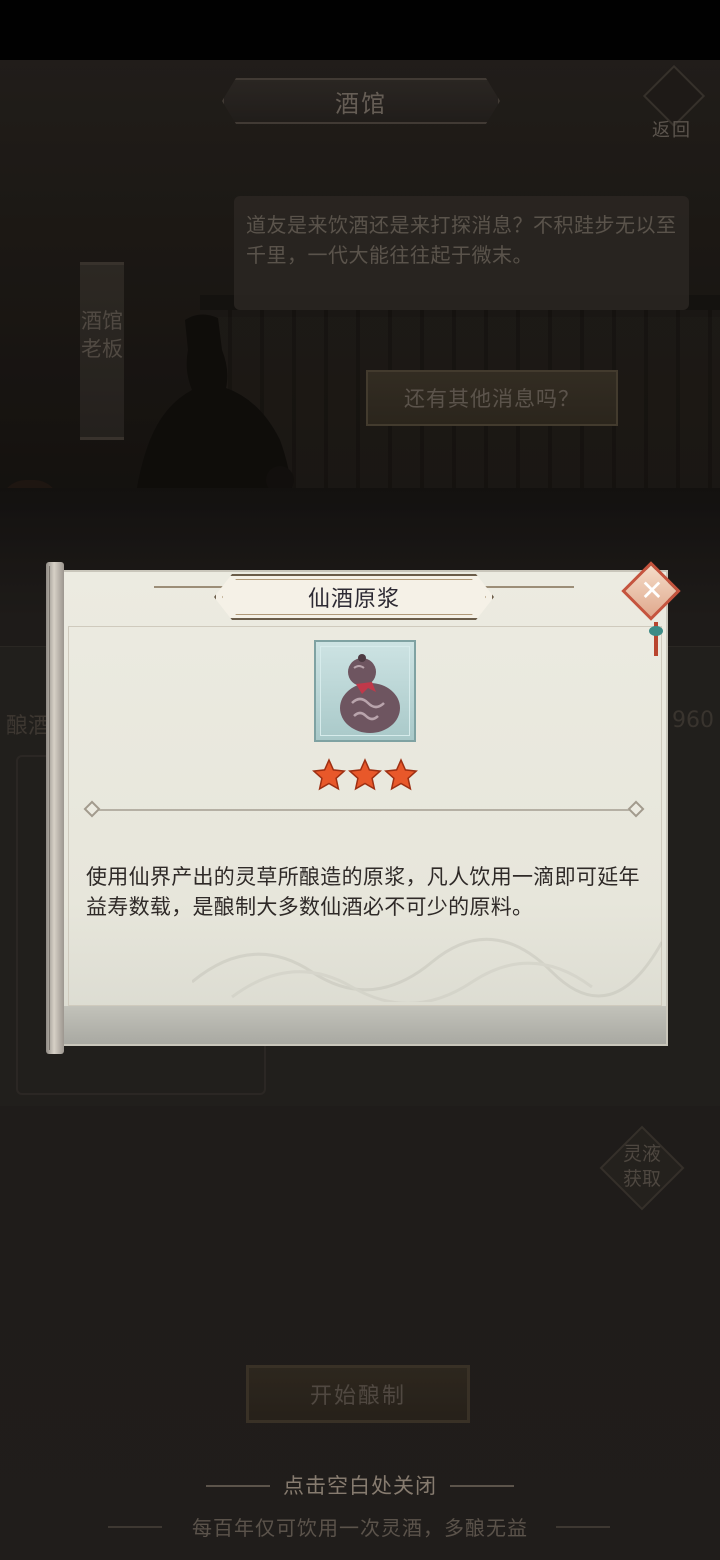 The image size is (720, 1560). What do you see at coordinates (360, 1528) in the screenshot?
I see `footer-note: 每百年仅可饮用一次灵酒，多酿无益` at bounding box center [360, 1528].